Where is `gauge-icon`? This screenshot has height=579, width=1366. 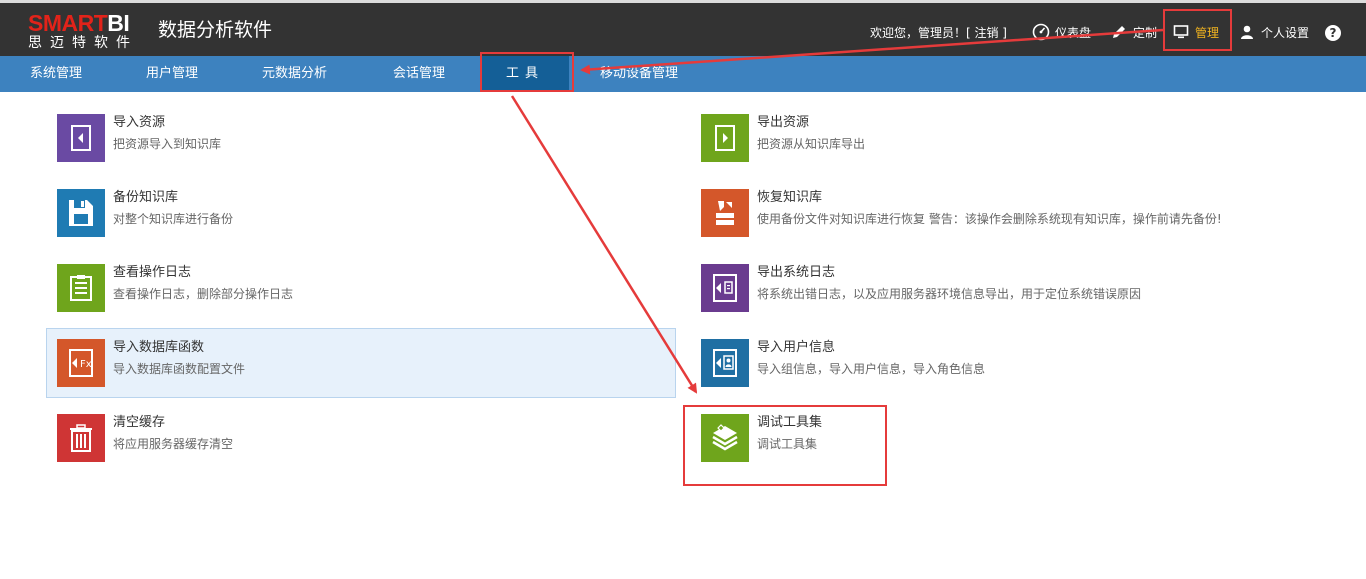
gauge-icon is located at coordinates (1041, 32).